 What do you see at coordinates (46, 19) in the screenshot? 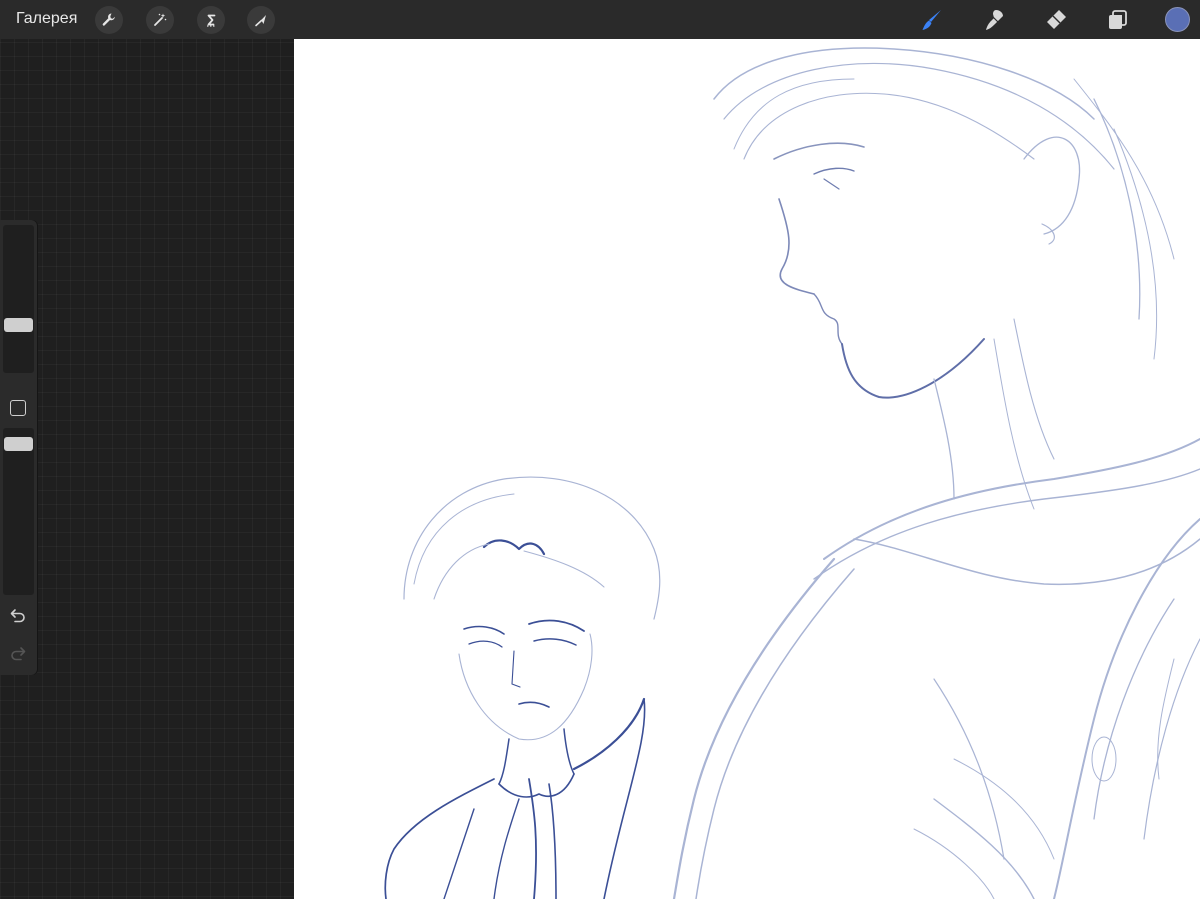
I see `gallery-button: Галерея` at bounding box center [46, 19].